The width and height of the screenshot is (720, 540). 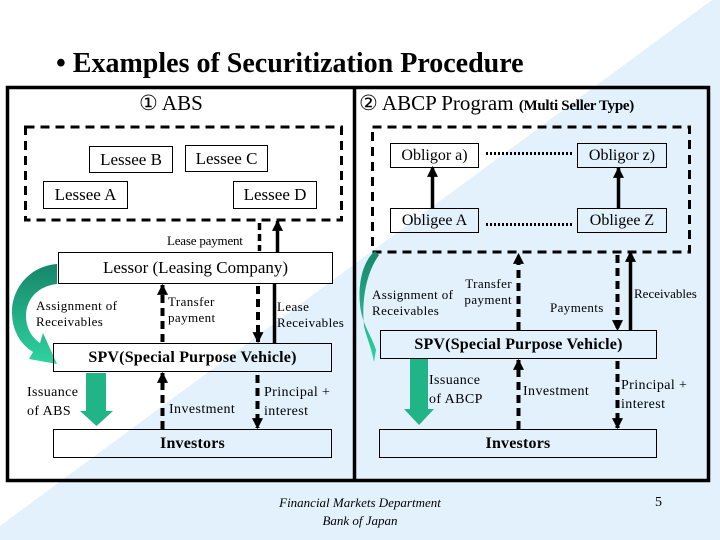 What do you see at coordinates (456, 390) in the screenshot?
I see `abcp-issuance-label: Issuance of ABCP` at bounding box center [456, 390].